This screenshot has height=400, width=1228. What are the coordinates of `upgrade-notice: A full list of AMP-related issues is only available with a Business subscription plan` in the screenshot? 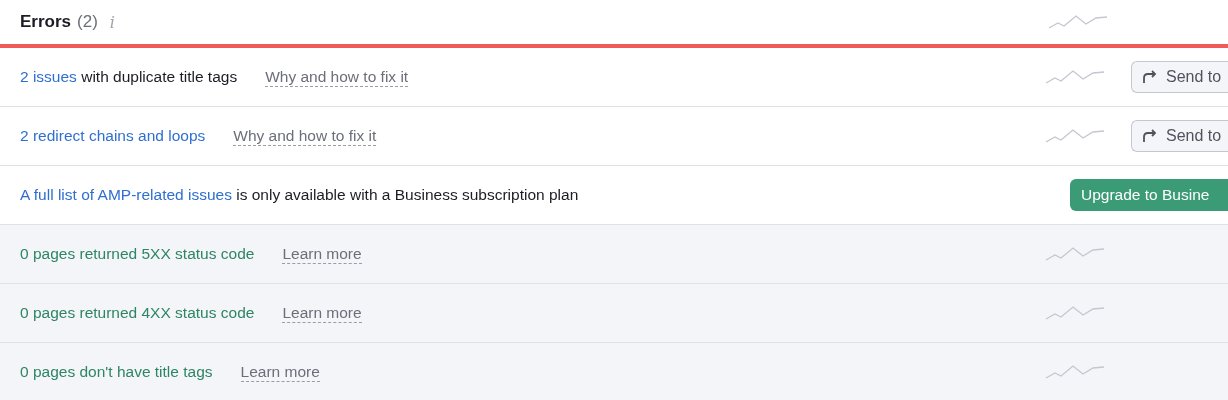 It's located at (299, 195).